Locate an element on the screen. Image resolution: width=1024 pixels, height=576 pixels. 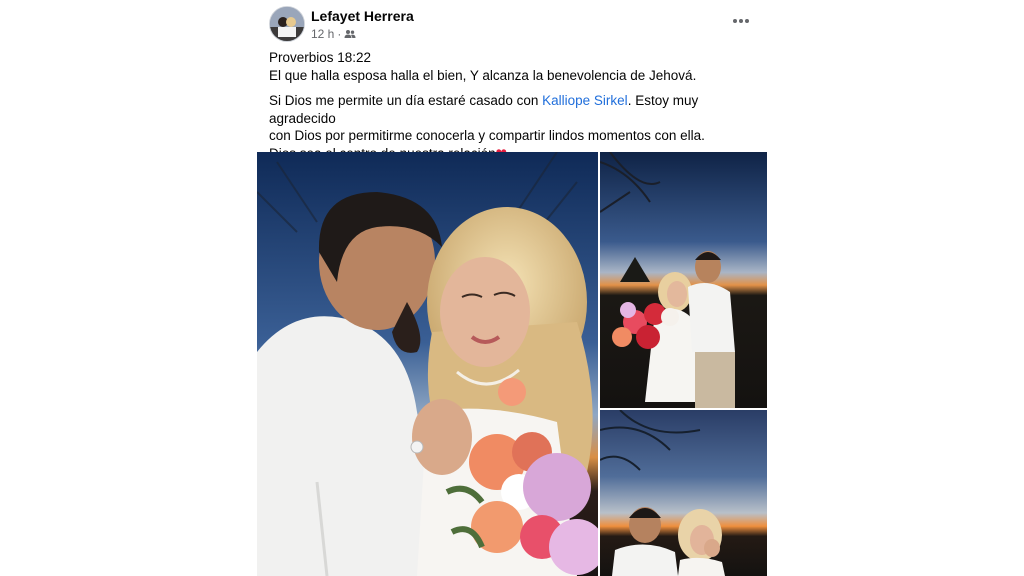
couple-sunset-photo is located at coordinates (683, 493).